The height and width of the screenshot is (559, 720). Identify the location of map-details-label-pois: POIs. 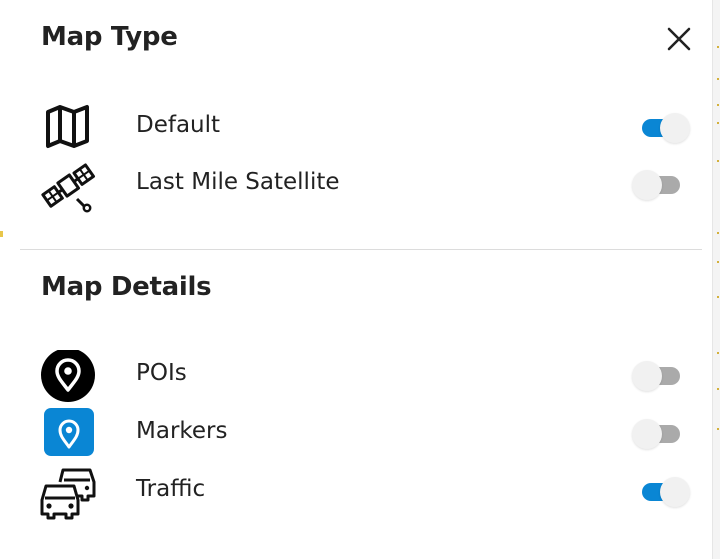
(161, 373).